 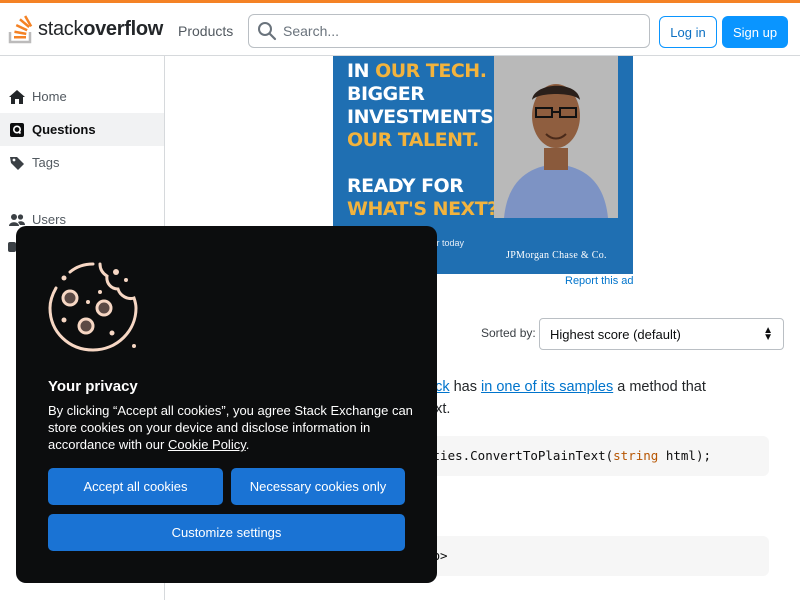 What do you see at coordinates (17, 163) in the screenshot?
I see `tag-icon` at bounding box center [17, 163].